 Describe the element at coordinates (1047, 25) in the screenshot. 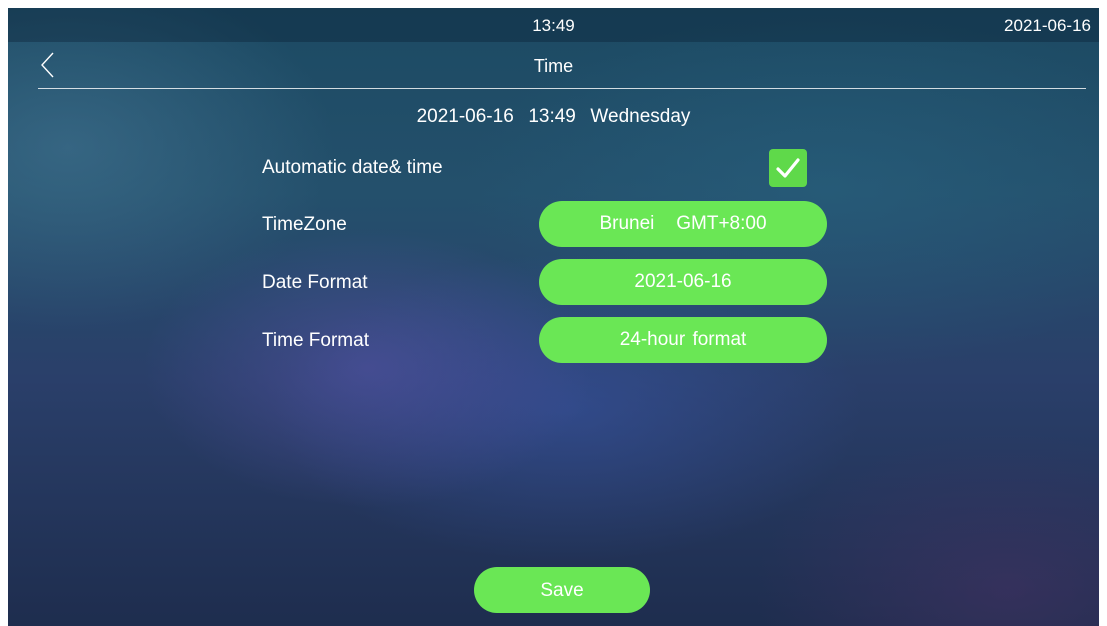

I see `status-date: 2021-06-16` at that location.